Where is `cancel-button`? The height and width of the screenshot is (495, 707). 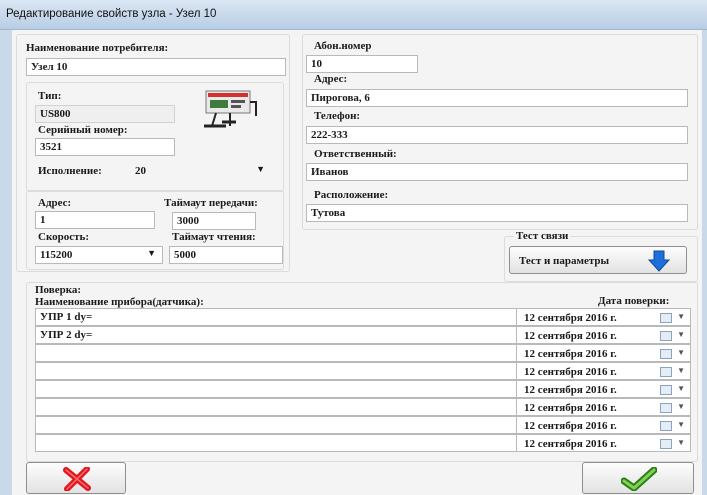
cancel-button is located at coordinates (76, 478).